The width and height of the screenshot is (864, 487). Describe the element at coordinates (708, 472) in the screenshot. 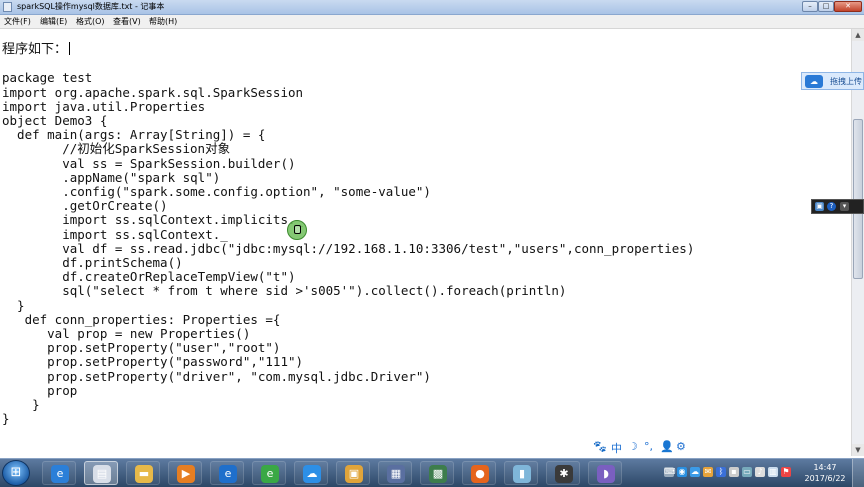

I see `tray-mail-icon: ✉` at that location.